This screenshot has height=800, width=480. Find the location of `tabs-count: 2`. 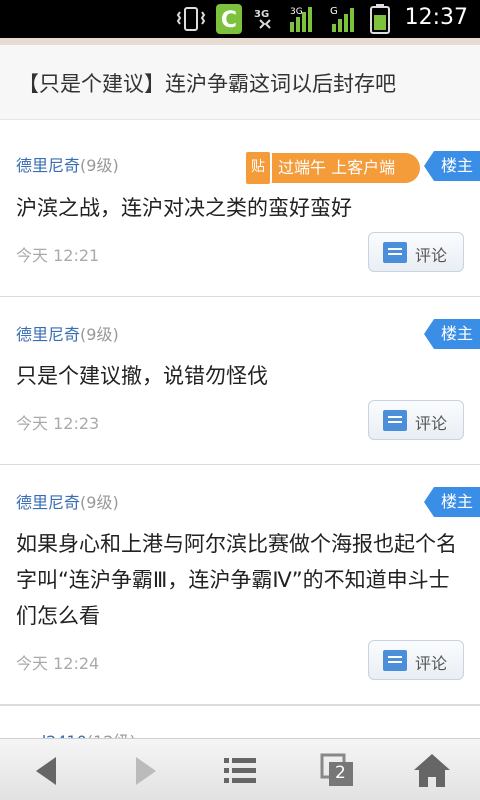

tabs-count: 2 is located at coordinates (340, 773).